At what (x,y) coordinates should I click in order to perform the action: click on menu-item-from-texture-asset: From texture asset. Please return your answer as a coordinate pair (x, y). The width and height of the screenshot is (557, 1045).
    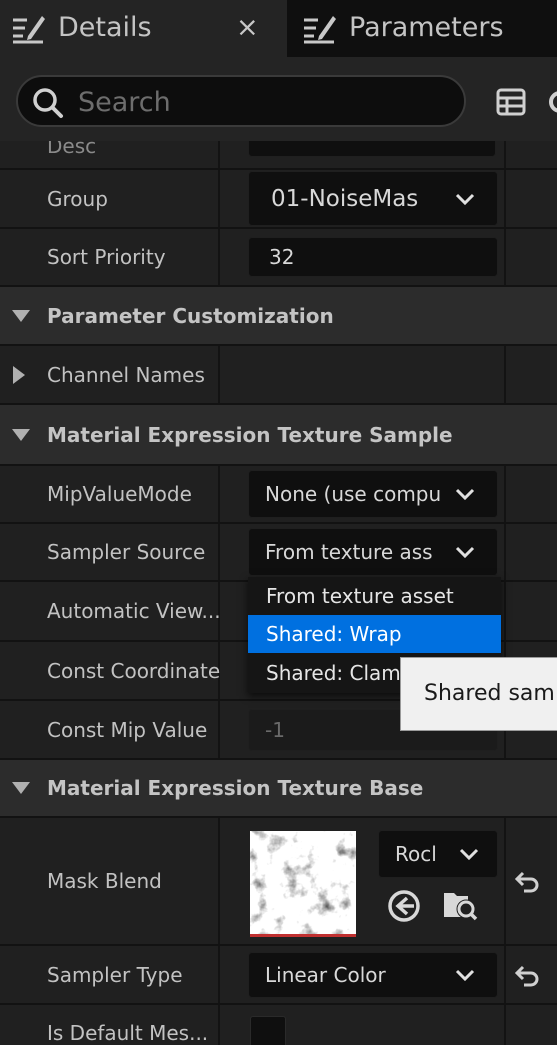
    Looking at the image, I should click on (374, 596).